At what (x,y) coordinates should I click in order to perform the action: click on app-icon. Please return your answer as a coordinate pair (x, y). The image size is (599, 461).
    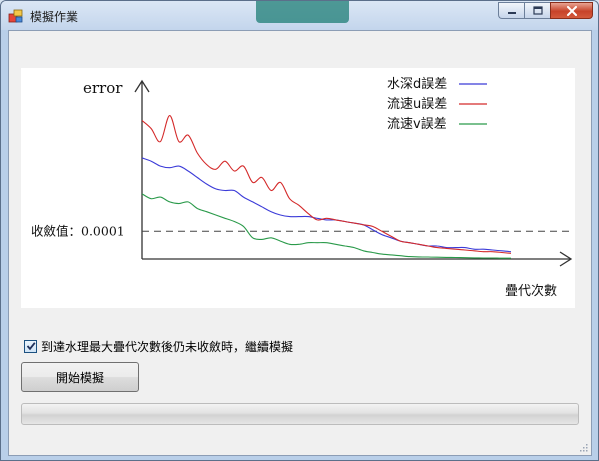
    Looking at the image, I should click on (15, 16).